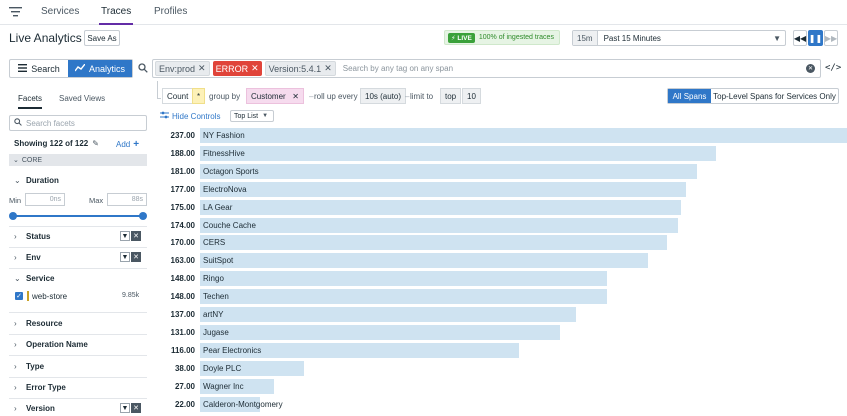  Describe the element at coordinates (388, 314) in the screenshot. I see `bar` at that location.